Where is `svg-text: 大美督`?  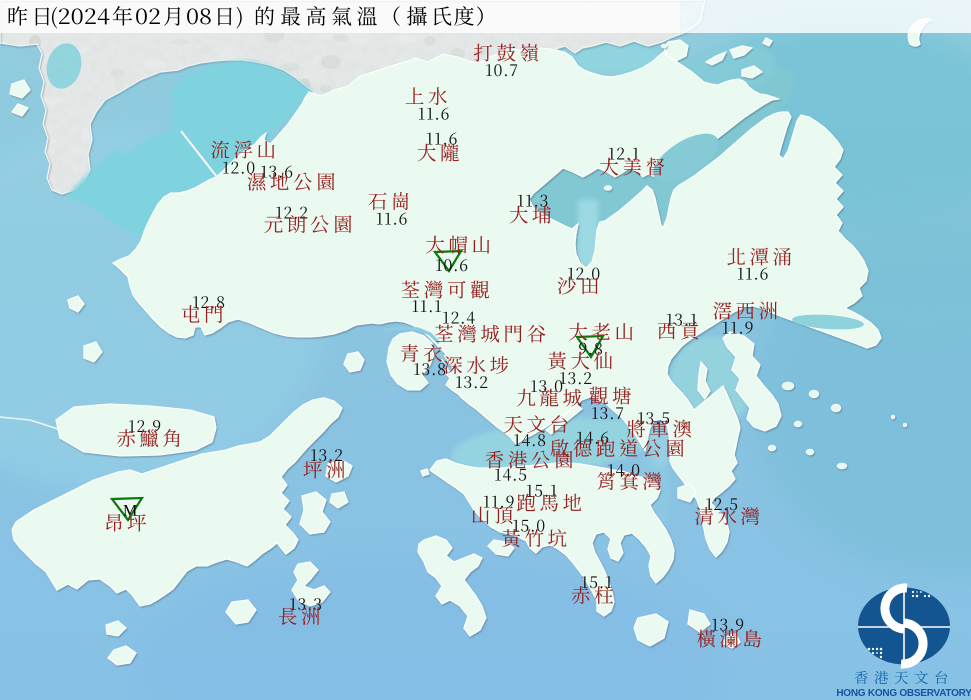 svg-text: 大美督 is located at coordinates (633, 166).